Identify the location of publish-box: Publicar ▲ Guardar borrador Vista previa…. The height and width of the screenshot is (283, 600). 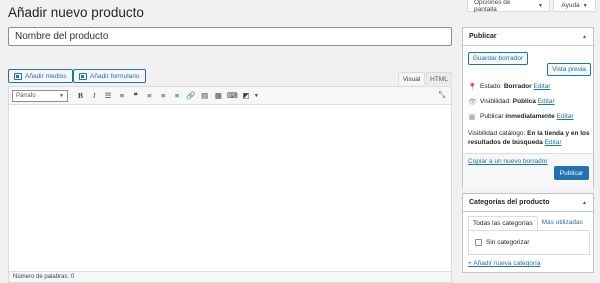
(528, 108).